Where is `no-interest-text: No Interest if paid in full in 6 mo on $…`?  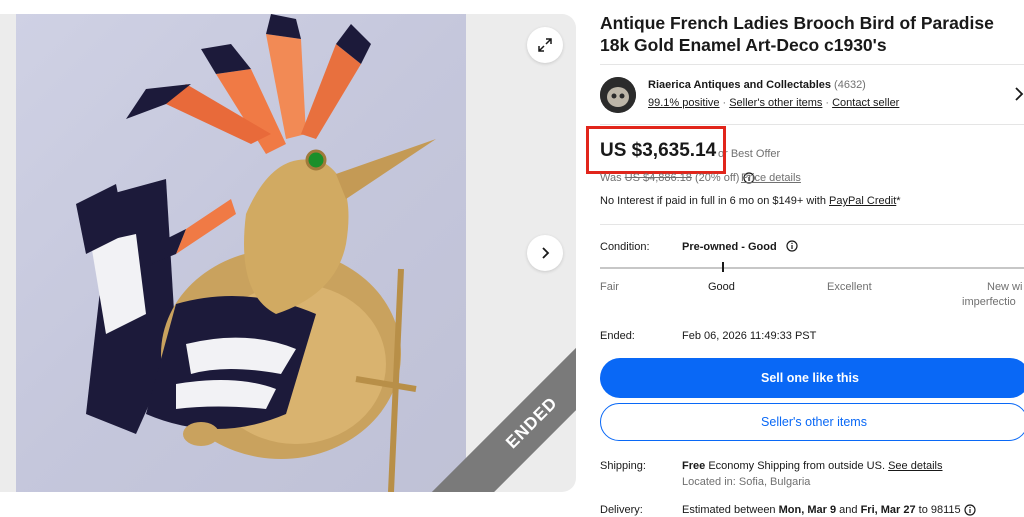
no-interest-text: No Interest if paid in full in 6 mo on $… is located at coordinates (713, 201).